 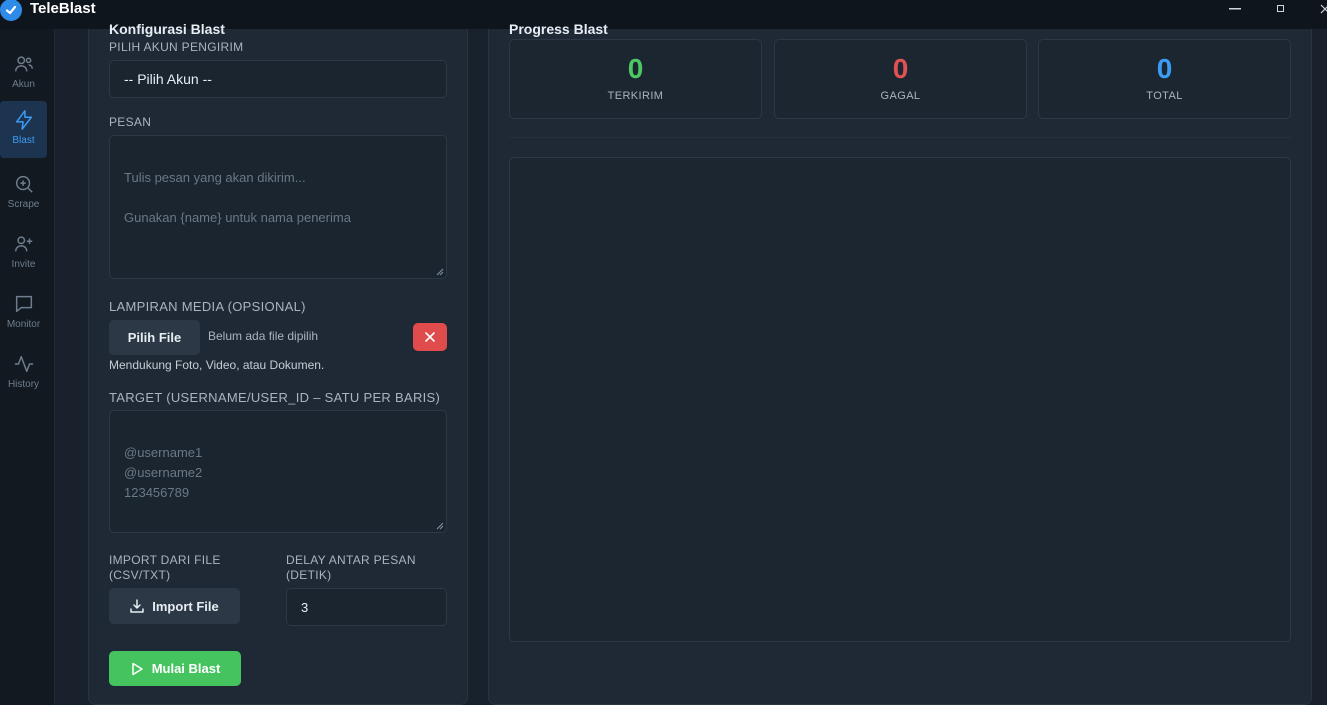 What do you see at coordinates (185, 606) in the screenshot?
I see `import-button-label: Import File` at bounding box center [185, 606].